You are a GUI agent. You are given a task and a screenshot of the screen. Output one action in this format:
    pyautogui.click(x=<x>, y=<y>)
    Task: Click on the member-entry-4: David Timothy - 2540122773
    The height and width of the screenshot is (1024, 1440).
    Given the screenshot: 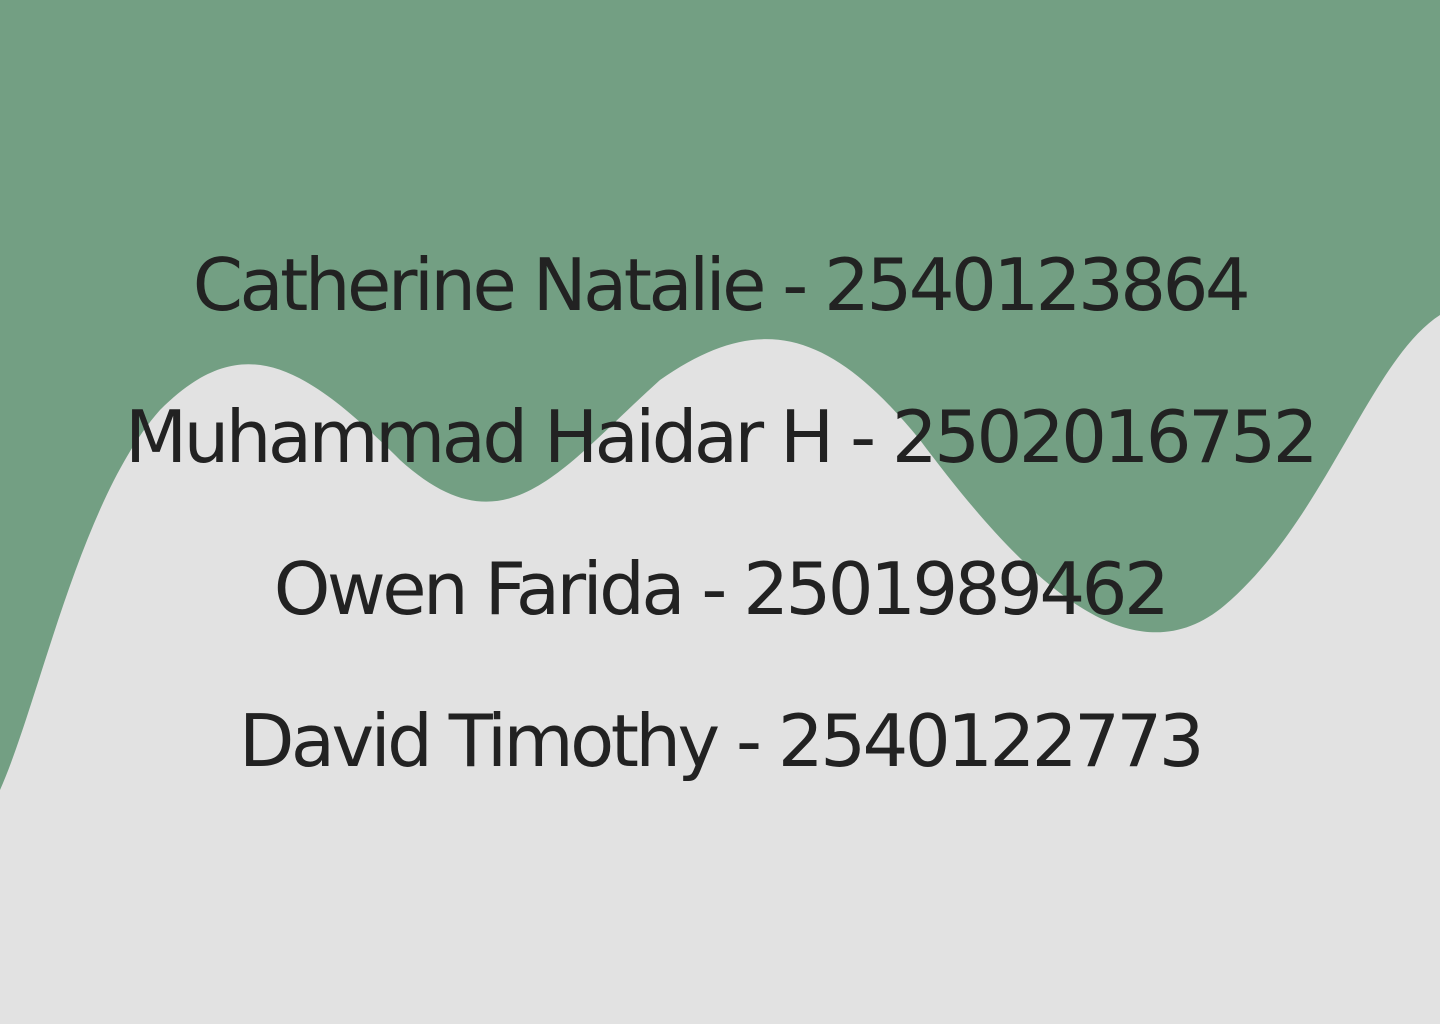 What is the action you would take?
    pyautogui.click(x=721, y=741)
    